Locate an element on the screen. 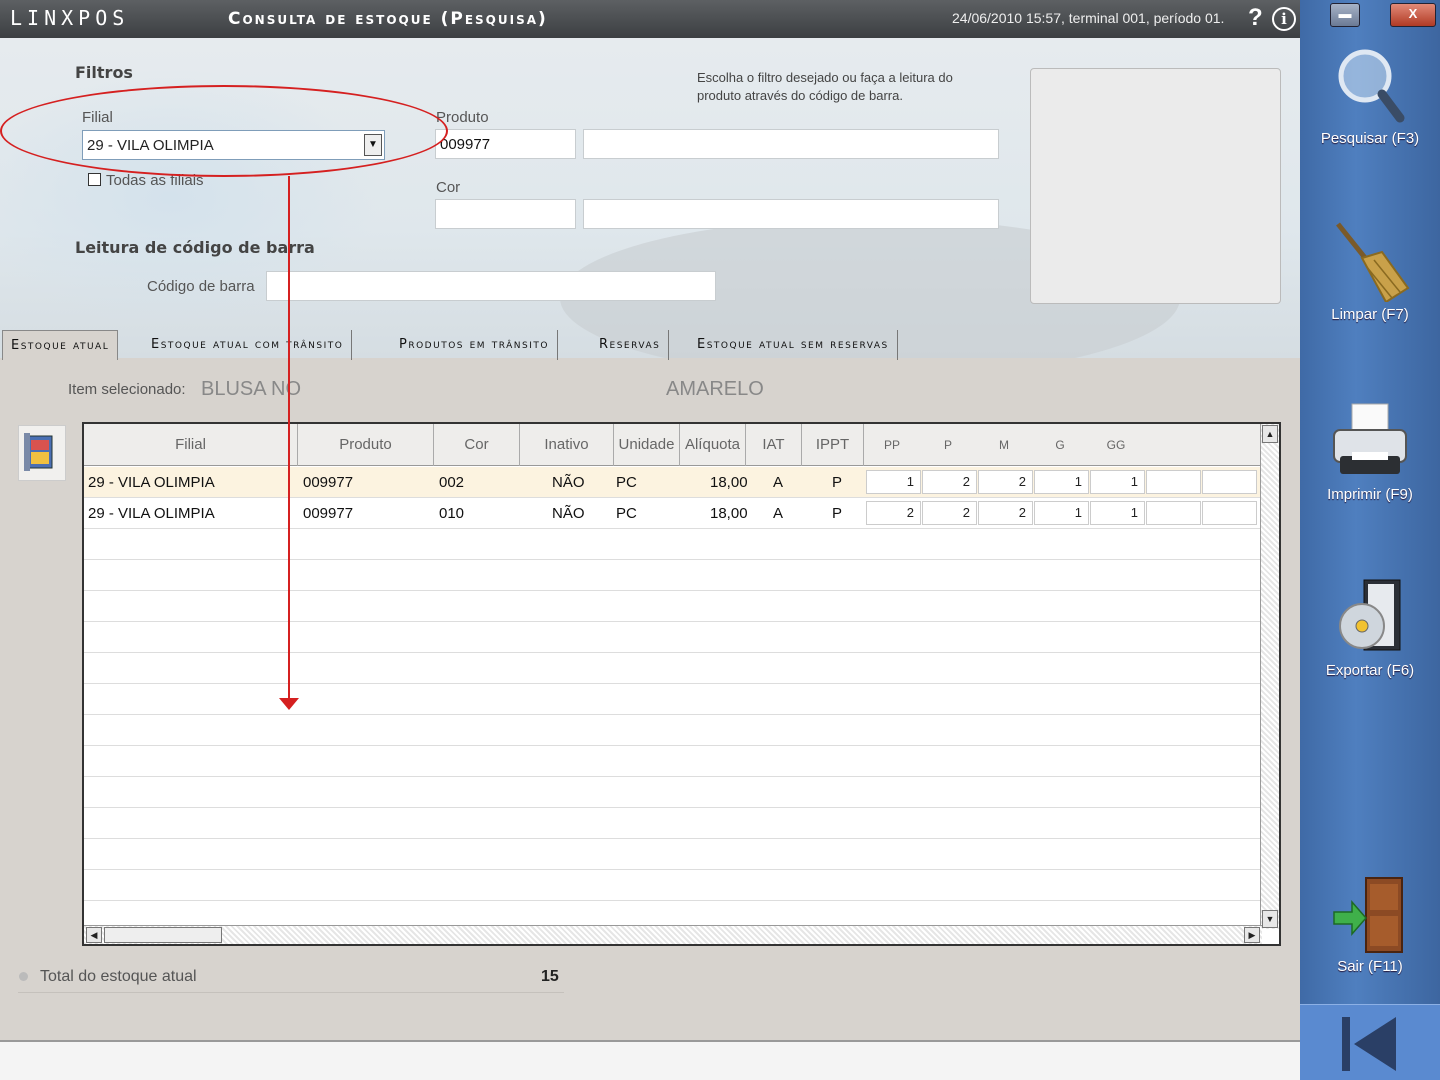  scroll-left-icon: ◀ is located at coordinates (94, 935).